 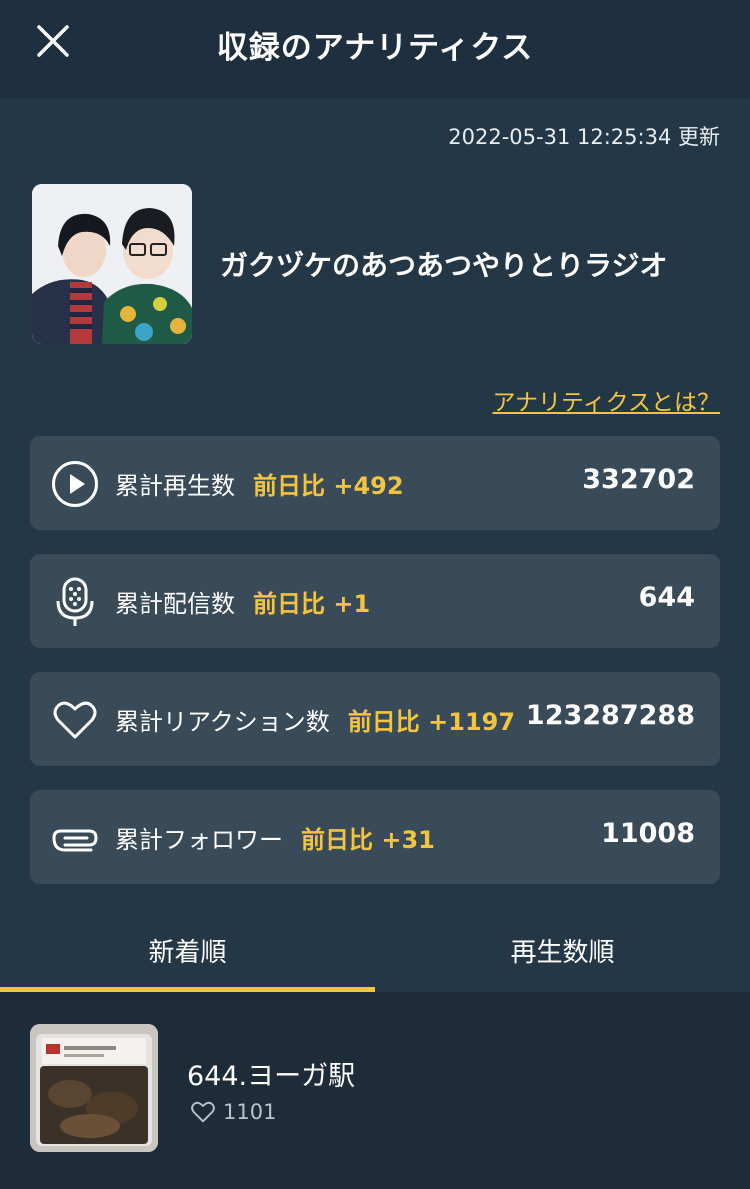 What do you see at coordinates (222, 722) in the screenshot?
I see `stat-label: 累計リアクション数` at bounding box center [222, 722].